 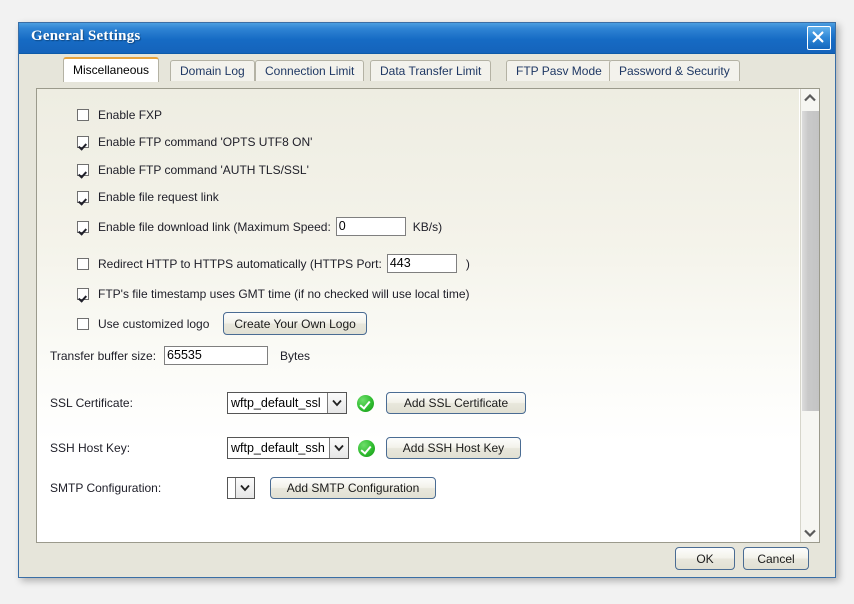 I want to click on label-redirect-close-paren: ), so click(x=467, y=263).